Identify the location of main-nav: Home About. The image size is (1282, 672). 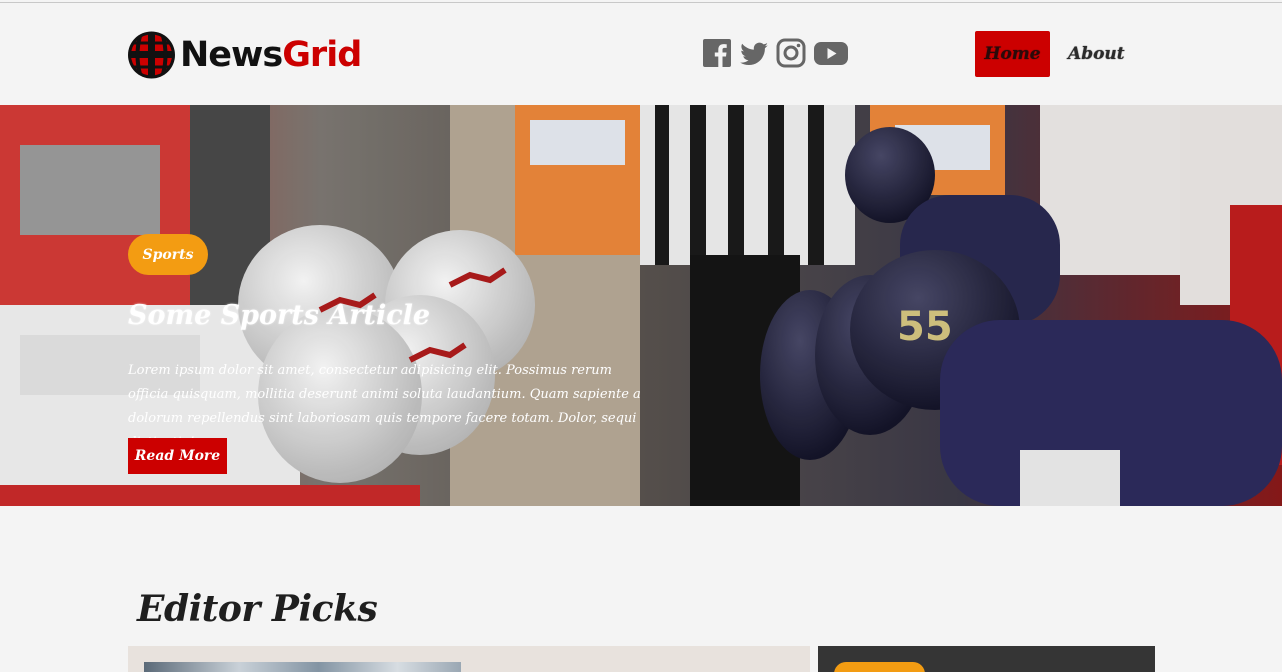
(1050, 54).